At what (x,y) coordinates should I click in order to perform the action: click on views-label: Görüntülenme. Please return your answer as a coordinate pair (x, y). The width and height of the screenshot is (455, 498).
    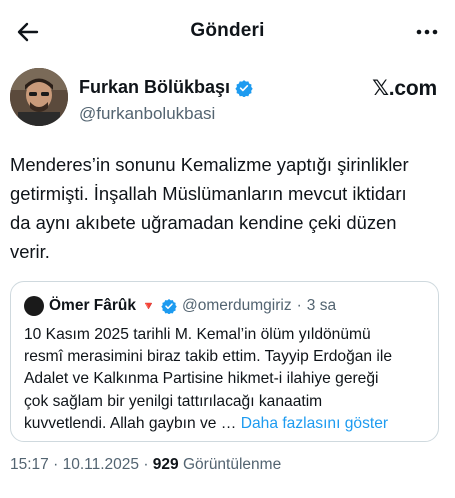
    Looking at the image, I should click on (230, 464).